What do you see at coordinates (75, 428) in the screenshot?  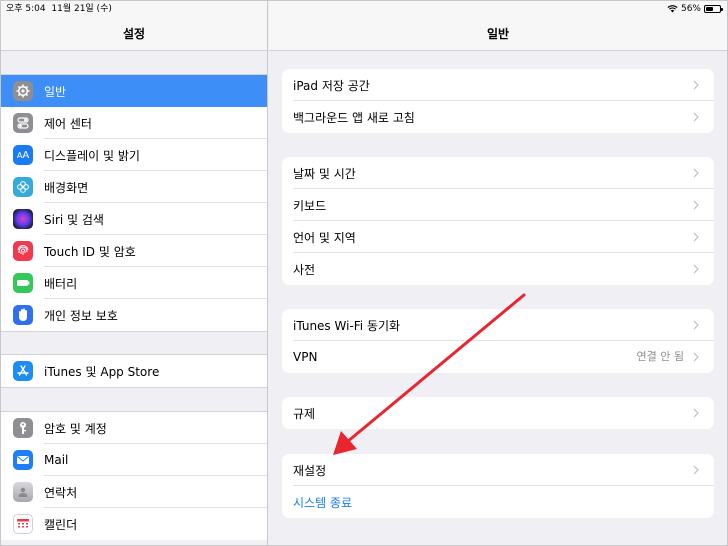 I see `sidebar-item-label: 암호 및 계정` at bounding box center [75, 428].